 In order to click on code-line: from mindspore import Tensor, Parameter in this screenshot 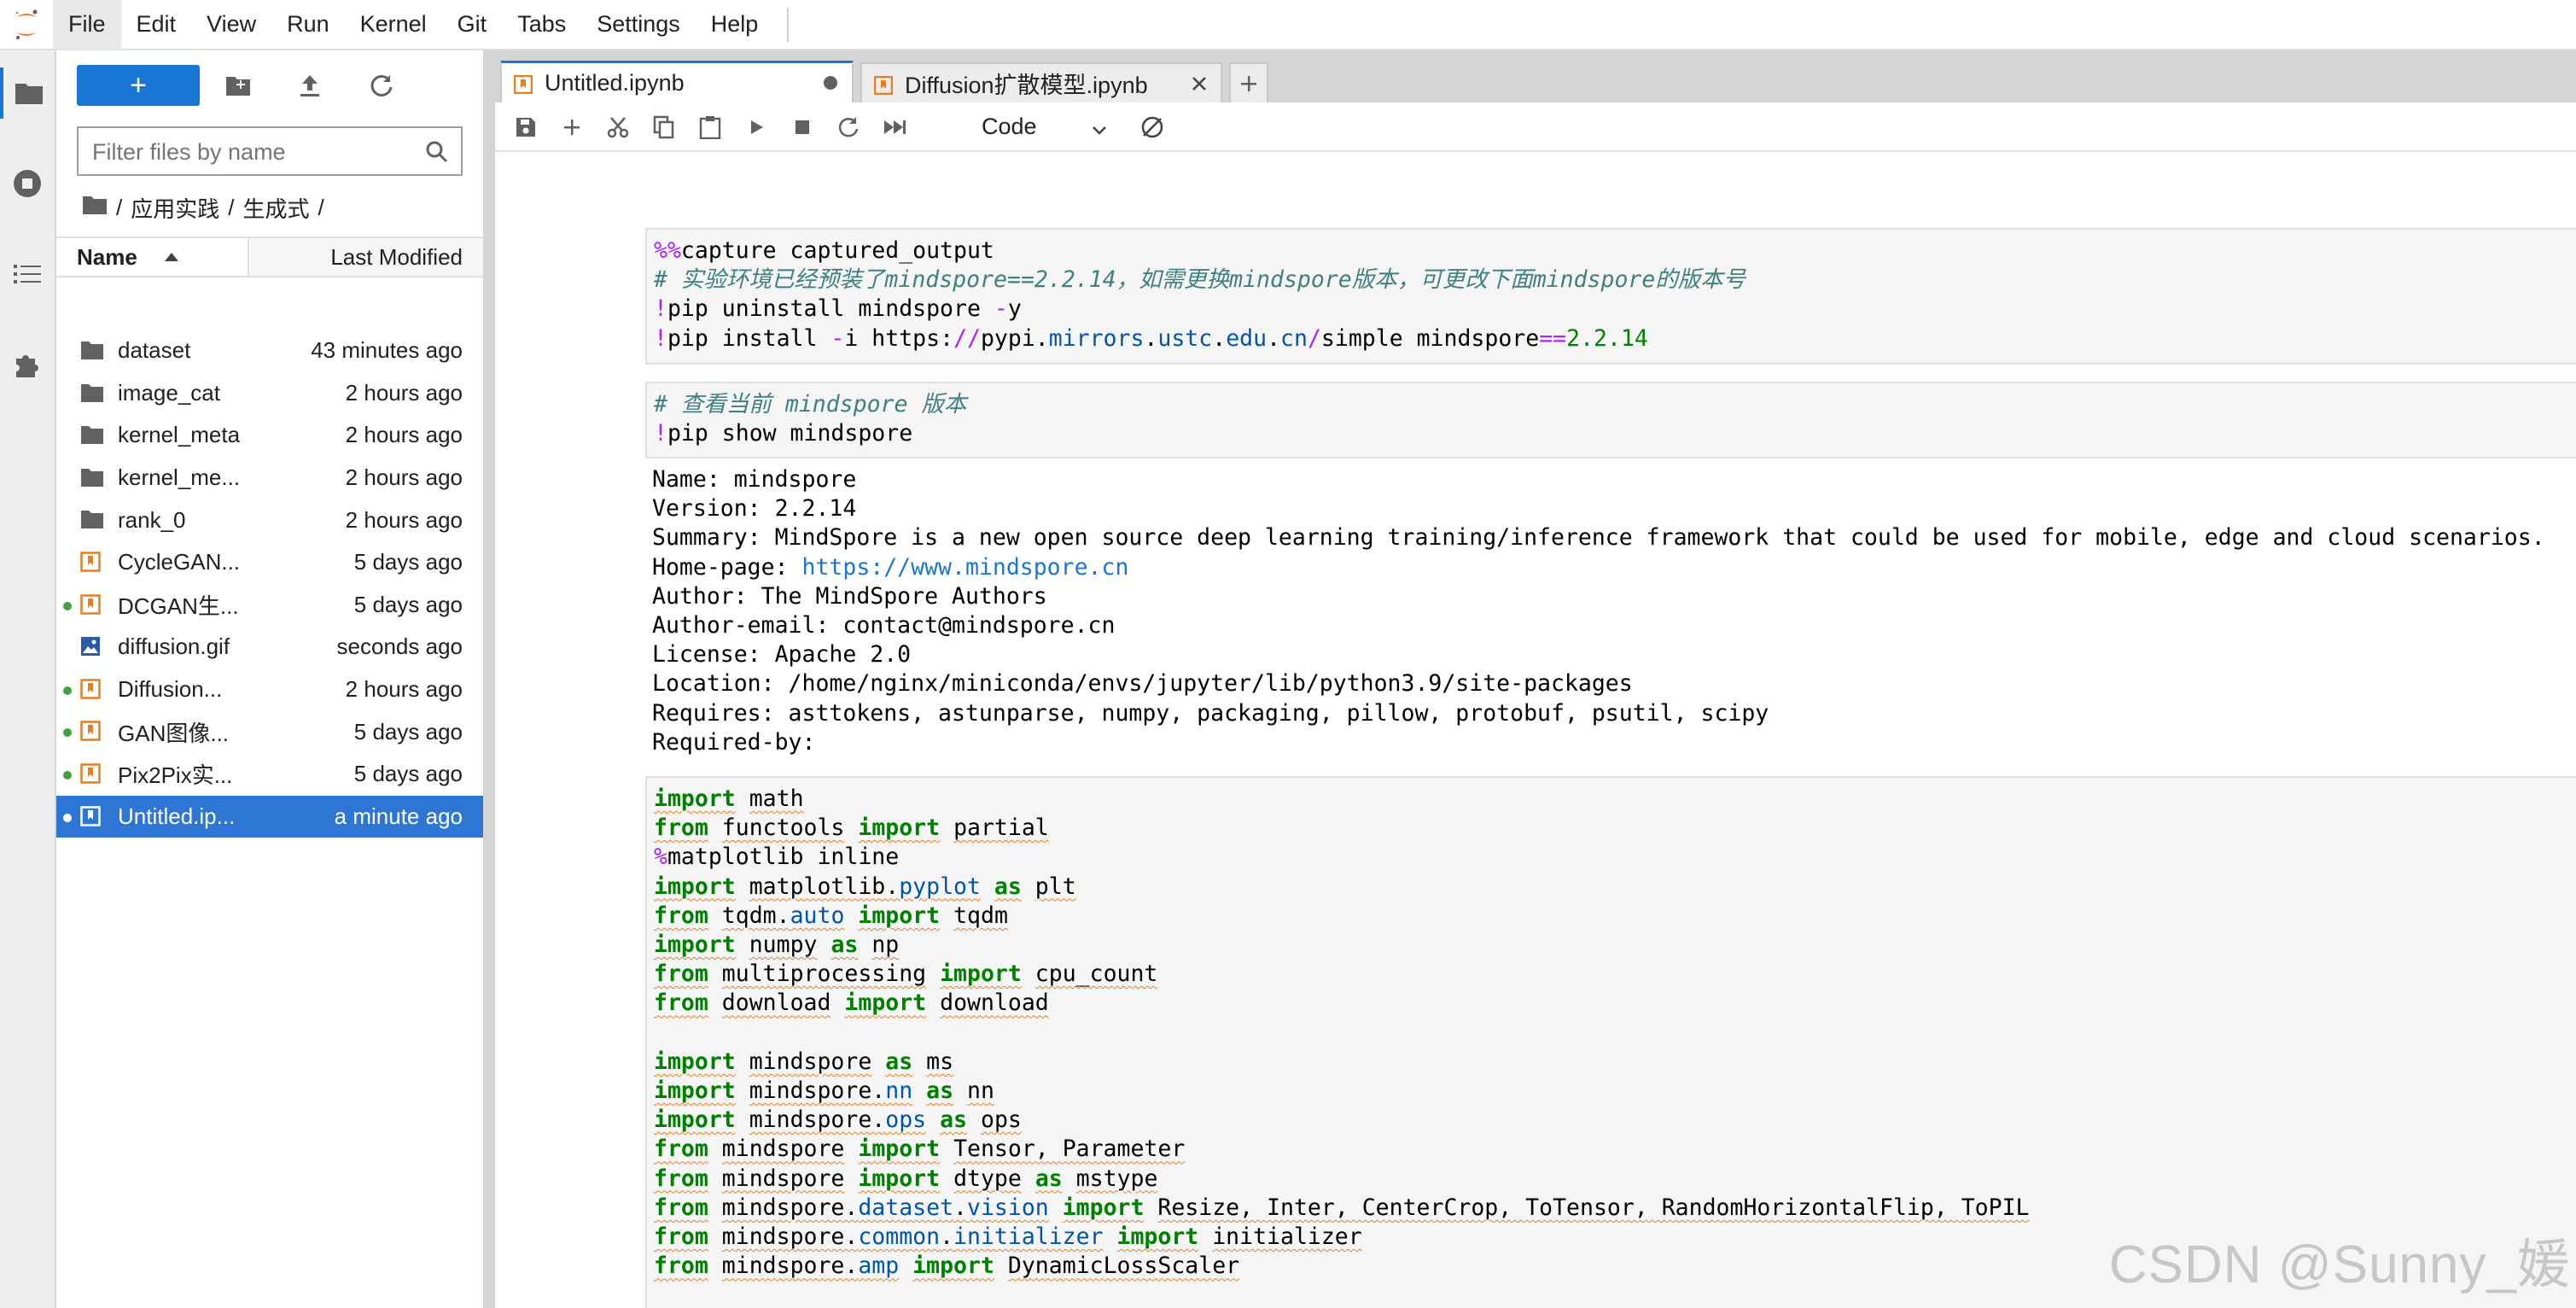, I will do `click(920, 1149)`.